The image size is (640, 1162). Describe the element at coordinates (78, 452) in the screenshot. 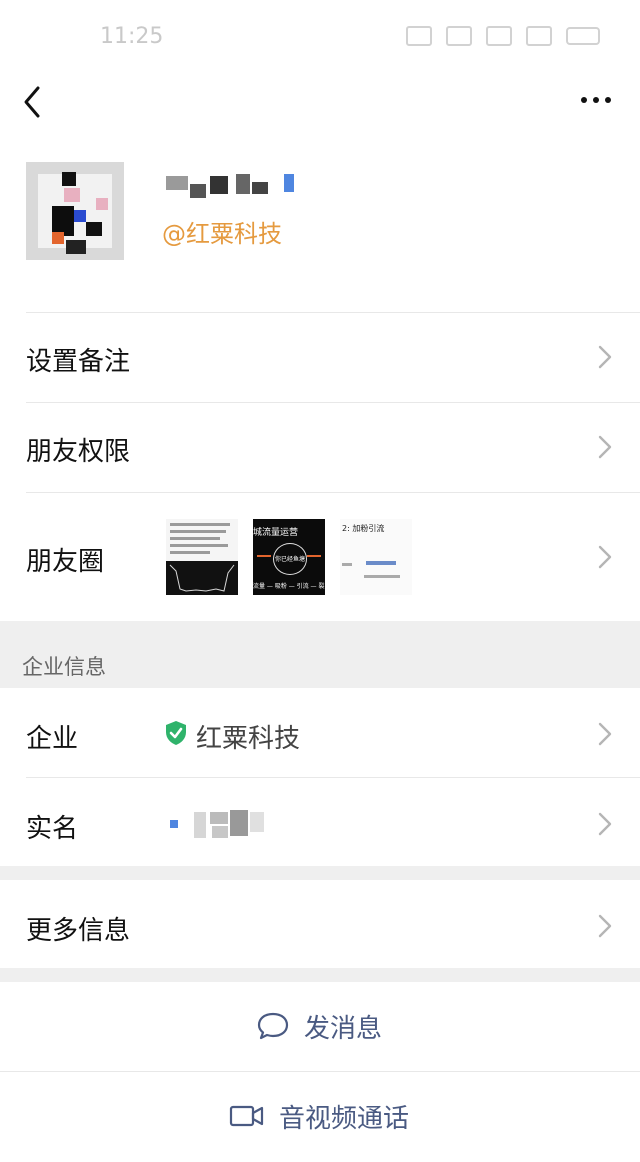

I see `row-label: 朋友权限` at that location.